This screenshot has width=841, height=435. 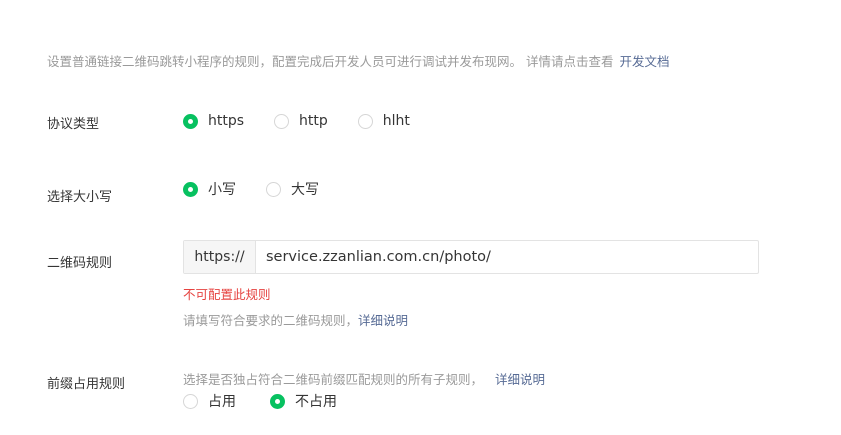 I want to click on radio-http-label: http, so click(x=313, y=121).